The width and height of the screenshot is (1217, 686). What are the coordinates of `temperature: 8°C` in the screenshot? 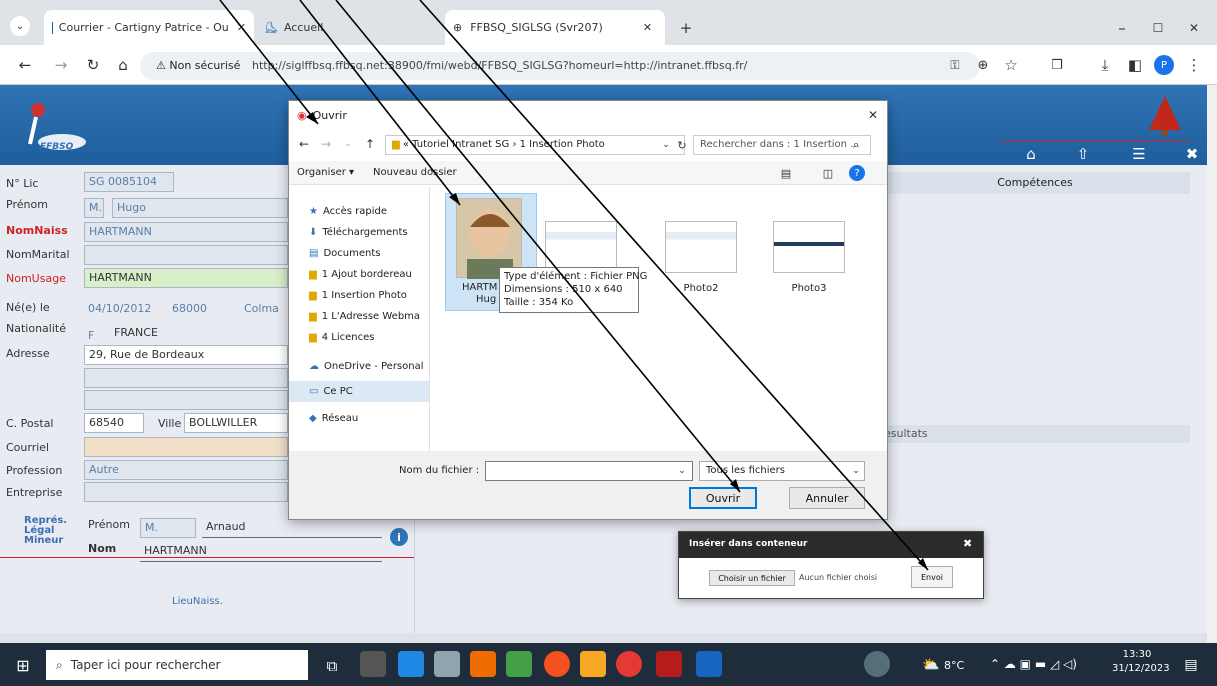 It's located at (954, 665).